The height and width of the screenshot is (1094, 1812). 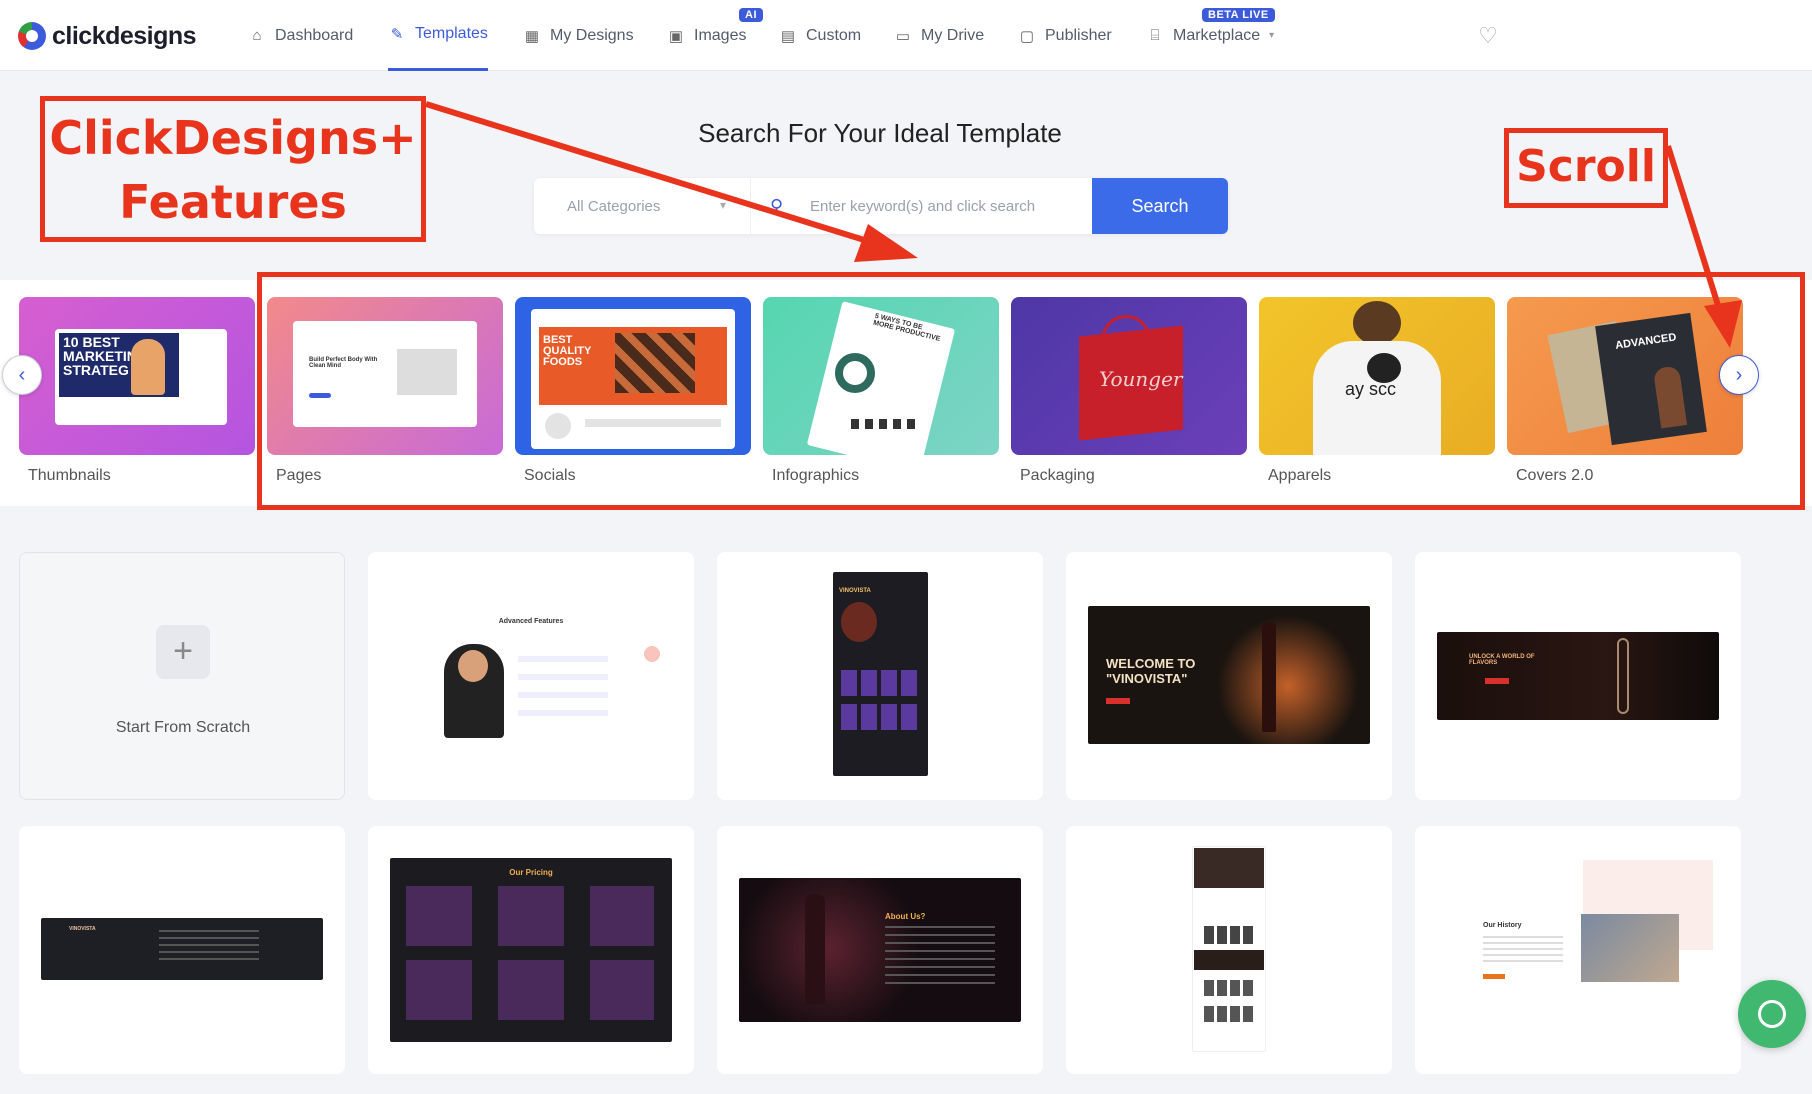 What do you see at coordinates (1723, 324) in the screenshot?
I see `scroll-arrow-head` at bounding box center [1723, 324].